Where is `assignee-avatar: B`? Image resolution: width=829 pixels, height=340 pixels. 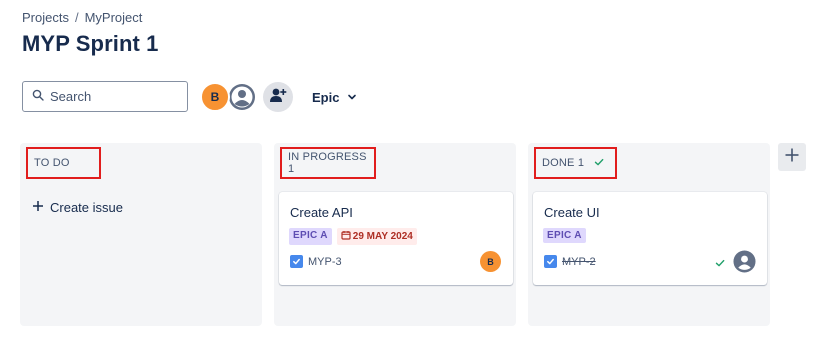 assignee-avatar: B is located at coordinates (490, 261).